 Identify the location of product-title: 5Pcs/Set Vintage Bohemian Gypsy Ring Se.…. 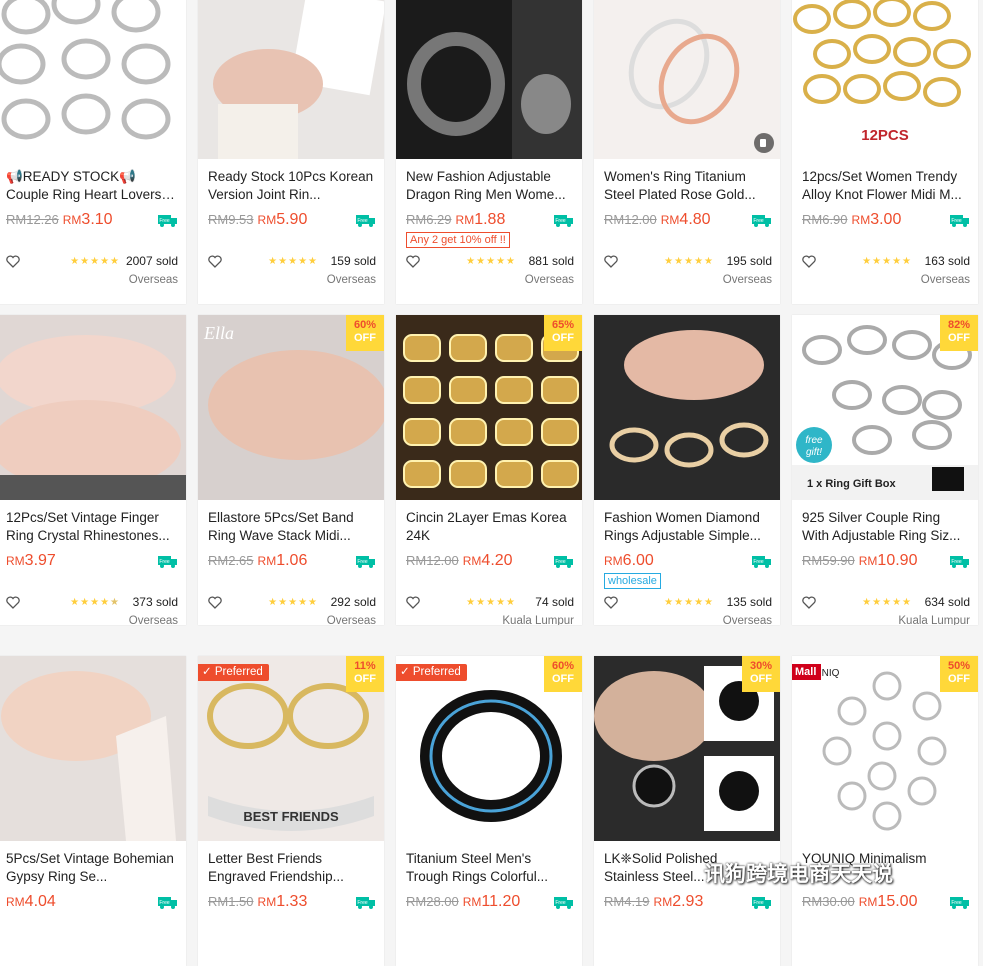
(92, 868).